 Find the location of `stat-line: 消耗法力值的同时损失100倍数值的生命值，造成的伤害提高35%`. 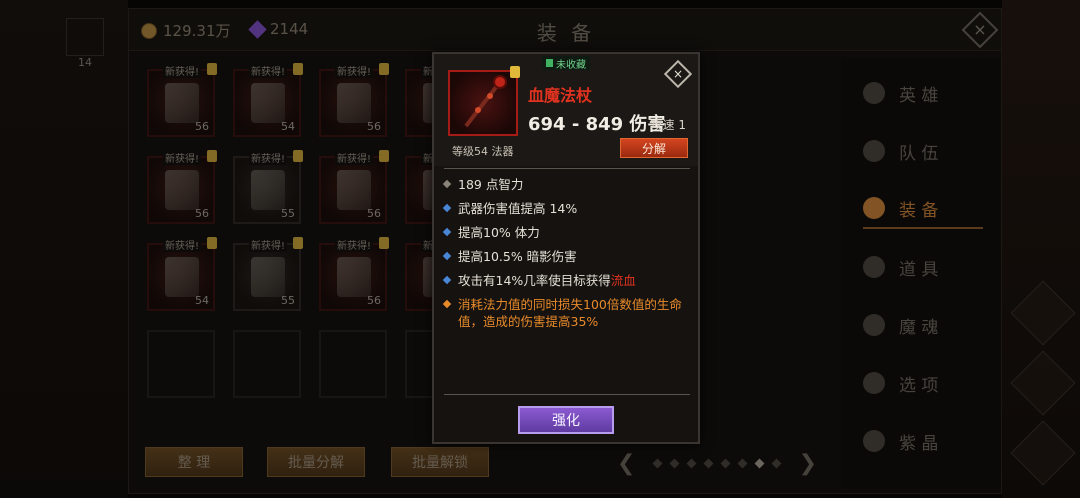

stat-line: 消耗法力值的同时损失100倍数值的生命值，造成的伤害提高35% is located at coordinates (567, 313).